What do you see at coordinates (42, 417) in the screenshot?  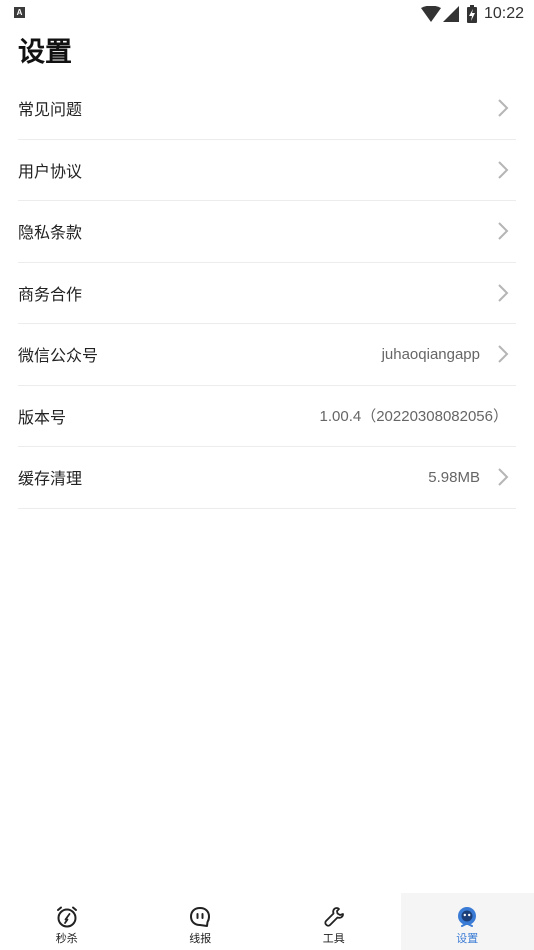 I see `item-label: 版本号` at bounding box center [42, 417].